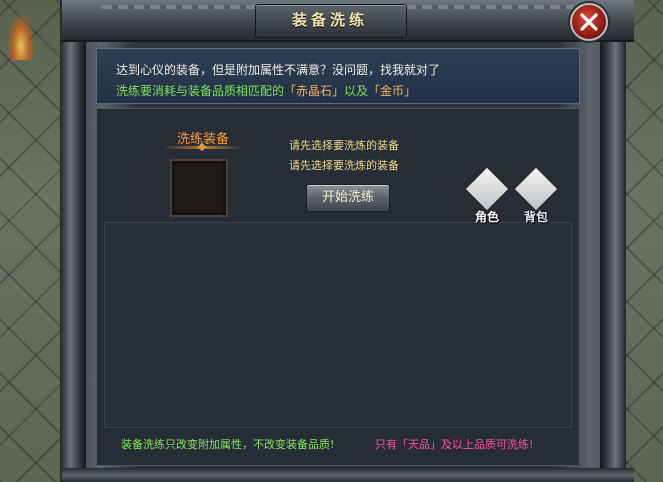 Image resolution: width=663 pixels, height=482 pixels. What do you see at coordinates (203, 147) in the screenshot?
I see `slot-label-ornament` at bounding box center [203, 147].